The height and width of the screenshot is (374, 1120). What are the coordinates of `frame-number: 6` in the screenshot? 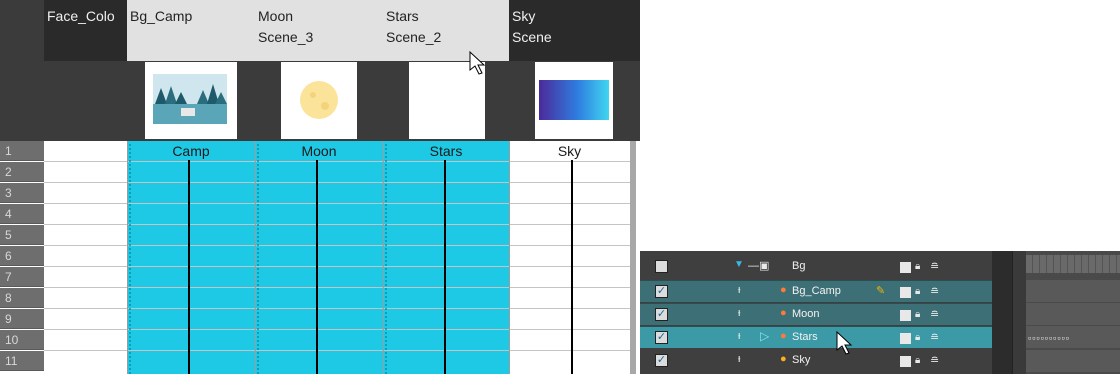 It's located at (22, 256).